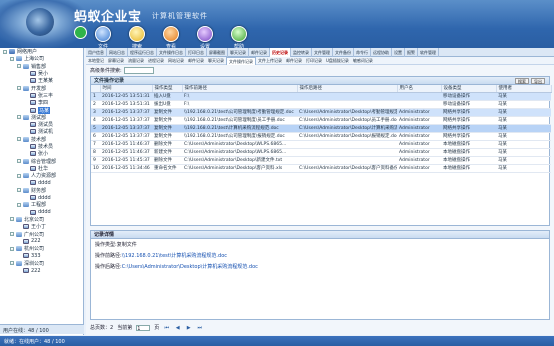 Image resolution: width=554 pixels, height=346 pixels. I want to click on tab: 网站记录, so click(176, 61).